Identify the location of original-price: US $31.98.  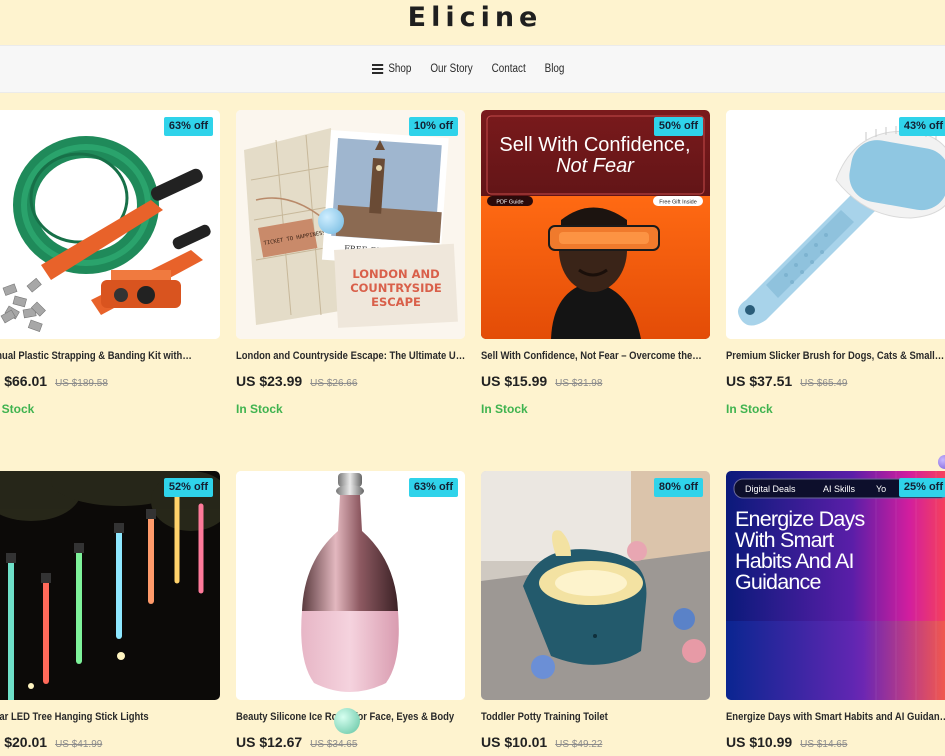
(579, 383).